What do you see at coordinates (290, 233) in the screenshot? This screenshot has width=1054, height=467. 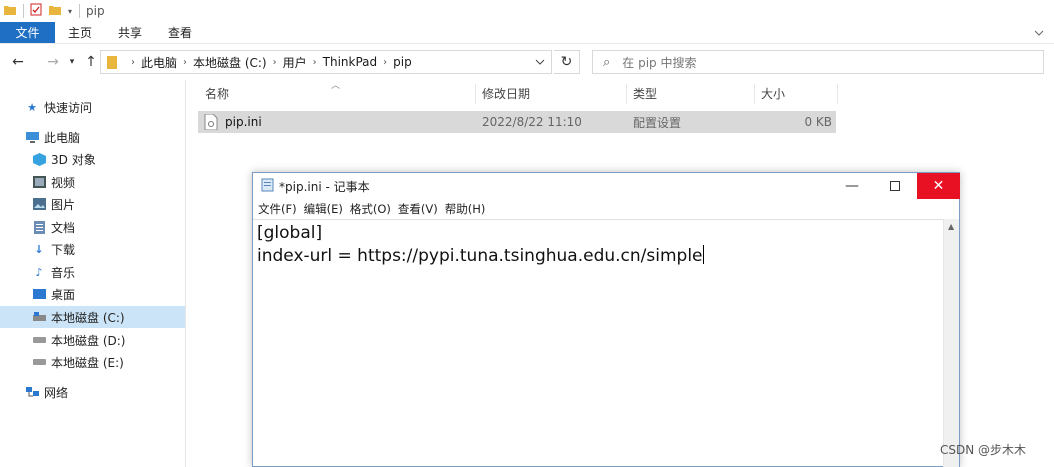 I see `text-line: [global]` at bounding box center [290, 233].